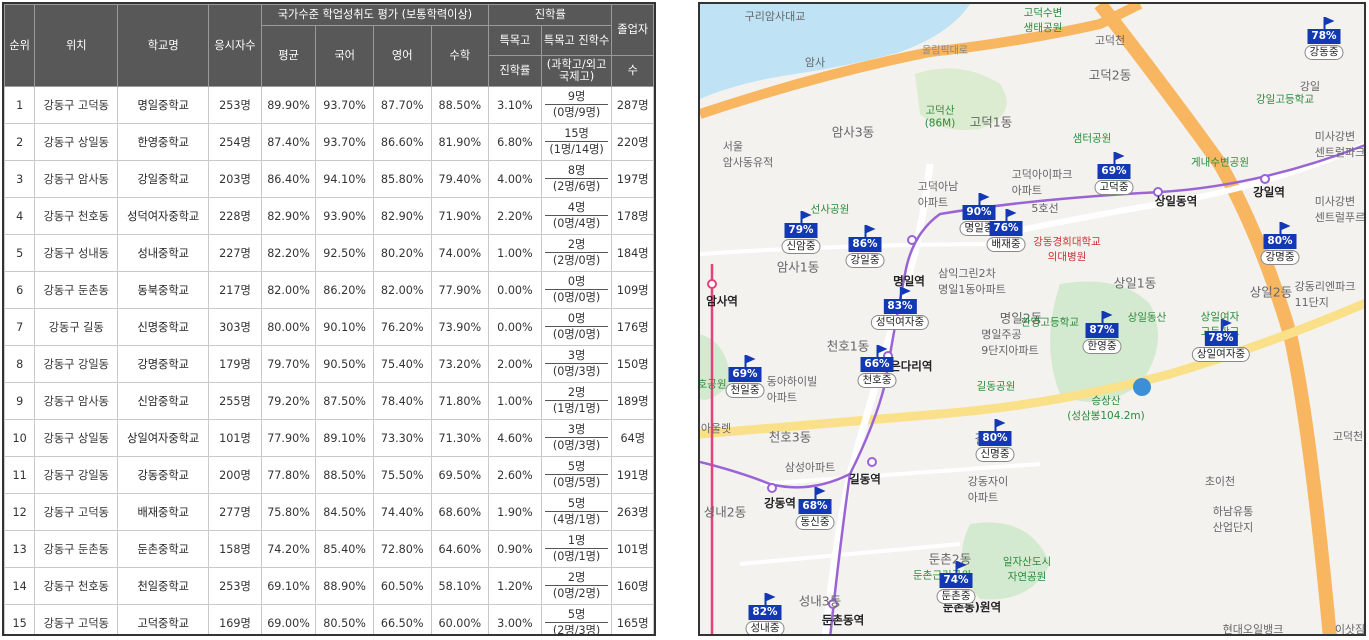 This screenshot has height=640, width=1369. What do you see at coordinates (20, 586) in the screenshot?
I see `rank-cell: 14` at bounding box center [20, 586].